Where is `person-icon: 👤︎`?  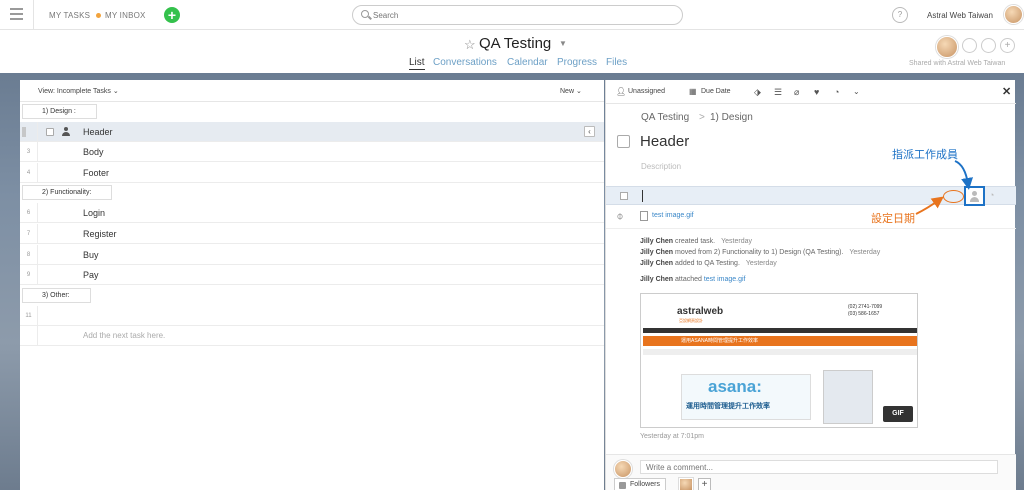
person-icon: 👤︎ is located at coordinates (621, 91).